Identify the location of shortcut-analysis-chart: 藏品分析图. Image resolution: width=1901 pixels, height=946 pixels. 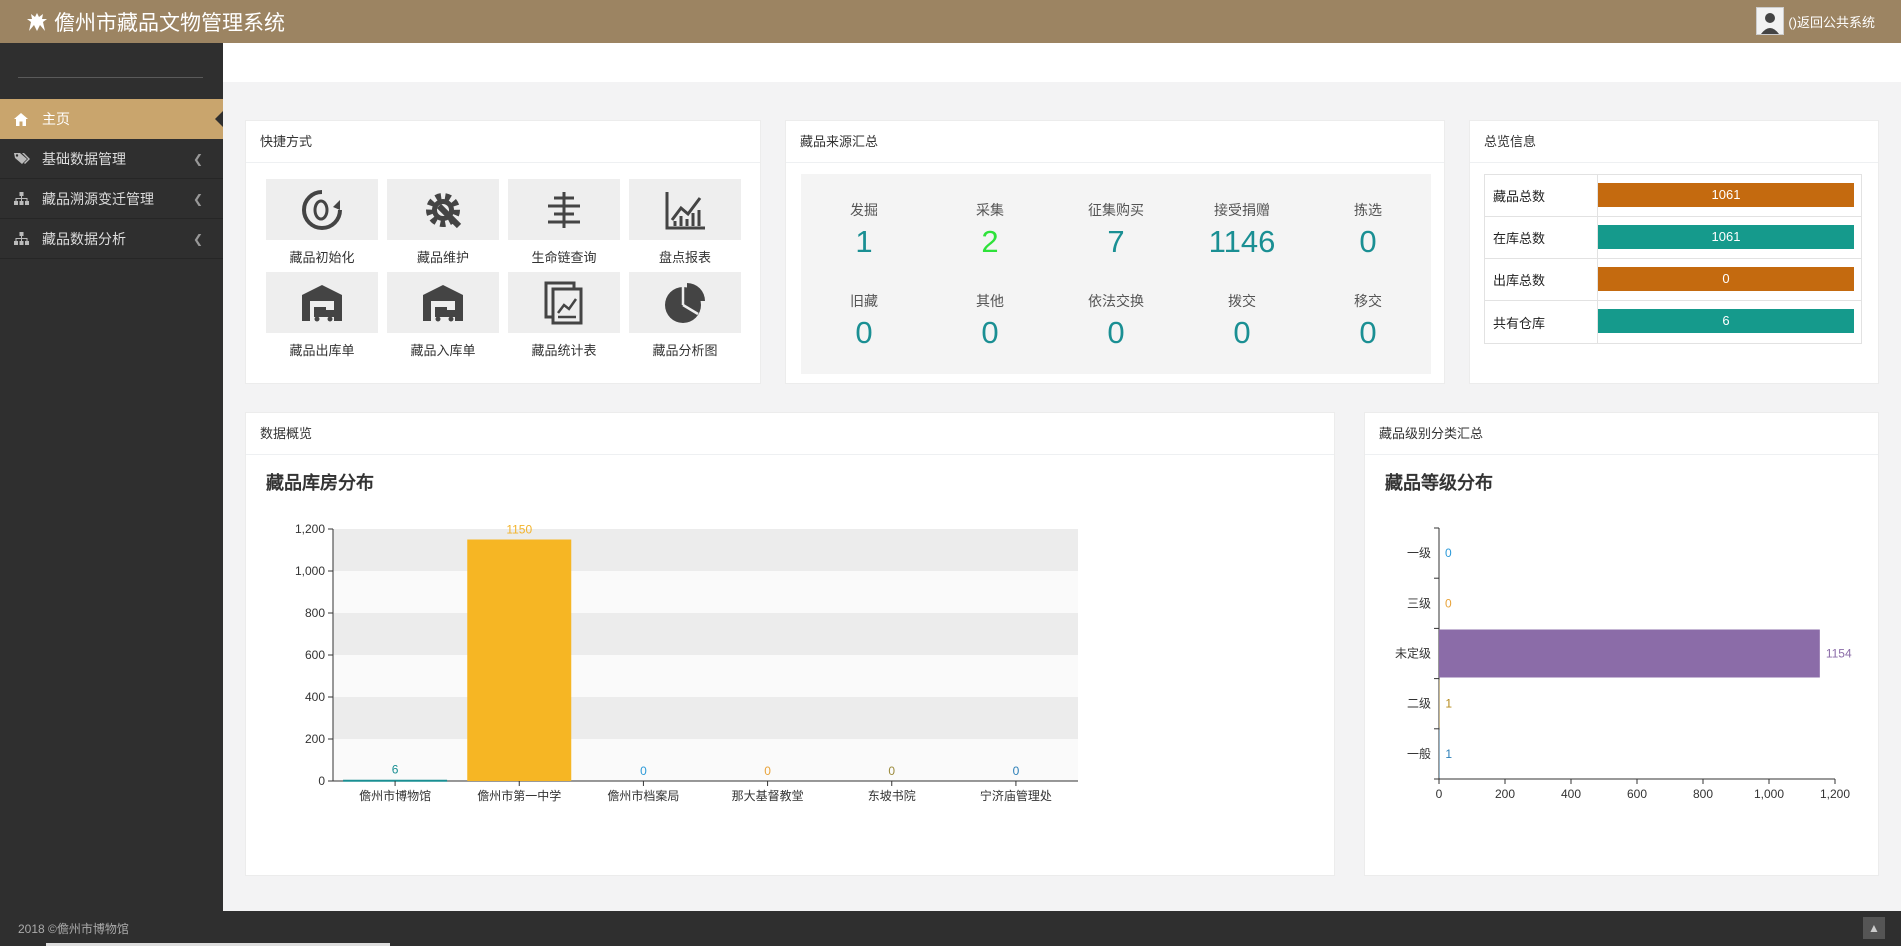
(685, 315).